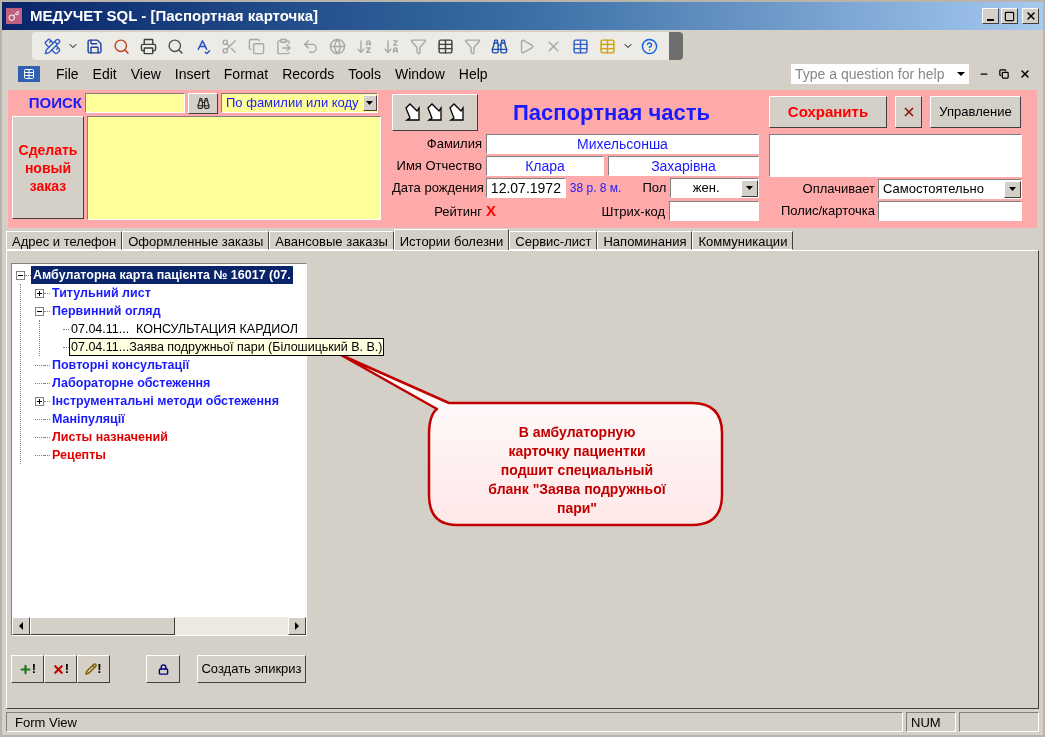  Describe the element at coordinates (714, 188) in the screenshot. I see `sex-dropdown: жен.` at that location.